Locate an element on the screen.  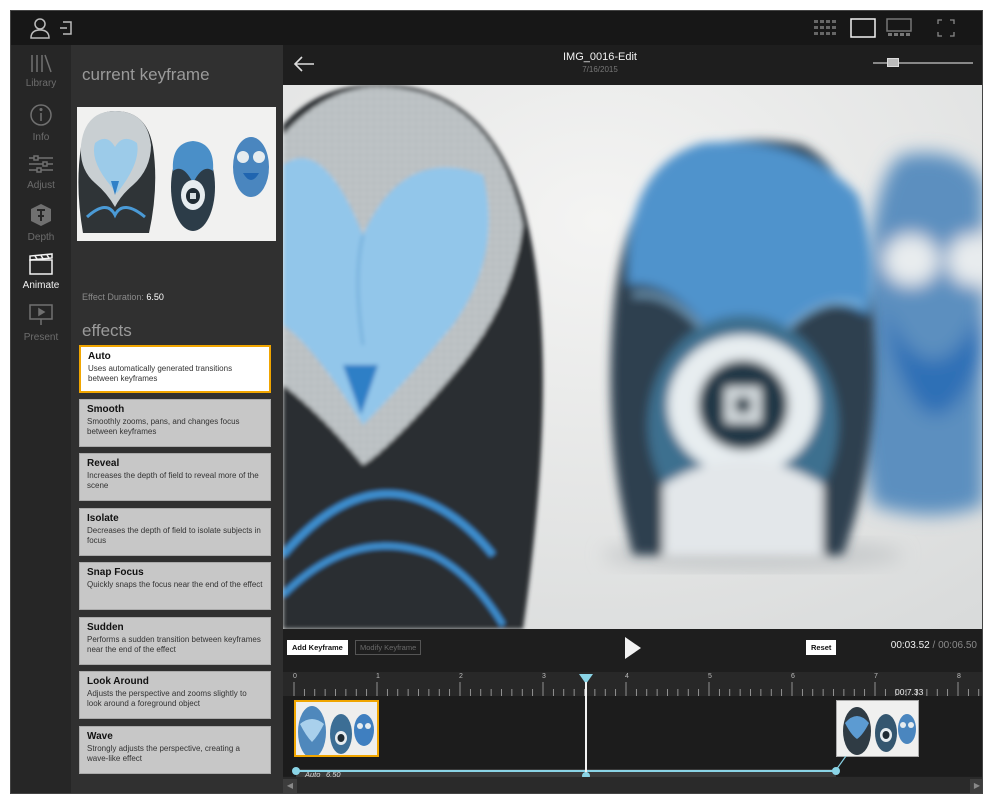
main-header: IMG_0016-Edit 7/16/2015 is located at coordinates (632, 65).